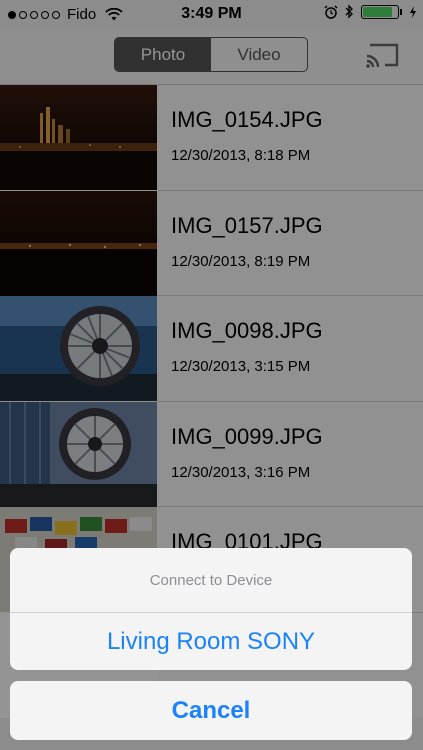  I want to click on device-option-button: Living Room SONY, so click(211, 641).